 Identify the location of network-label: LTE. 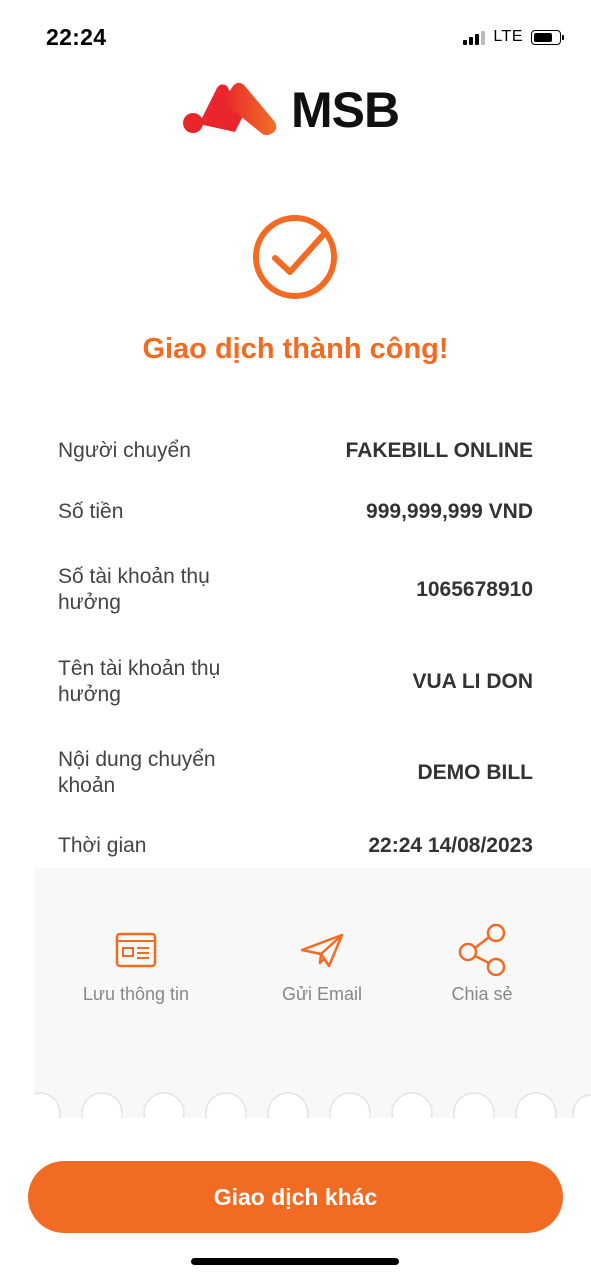
(508, 36).